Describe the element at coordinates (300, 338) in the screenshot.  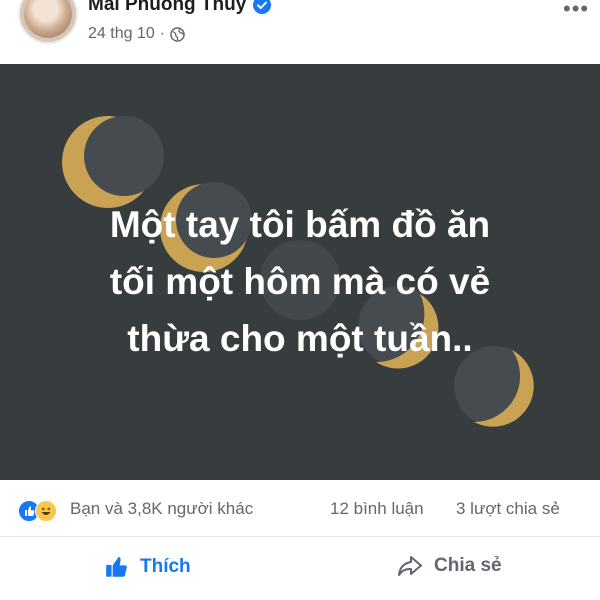
I see `post-text-line: thừa cho một tuần..` at that location.